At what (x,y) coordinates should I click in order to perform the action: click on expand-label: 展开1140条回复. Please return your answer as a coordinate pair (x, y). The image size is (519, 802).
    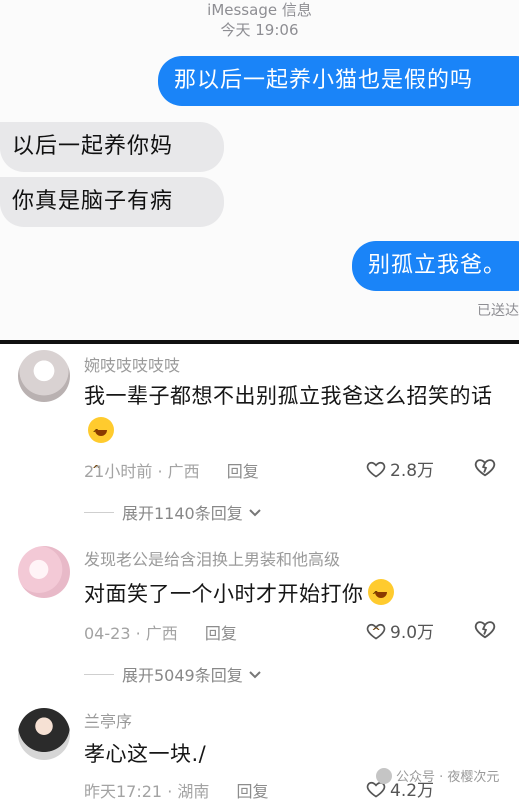
    Looking at the image, I should click on (182, 513).